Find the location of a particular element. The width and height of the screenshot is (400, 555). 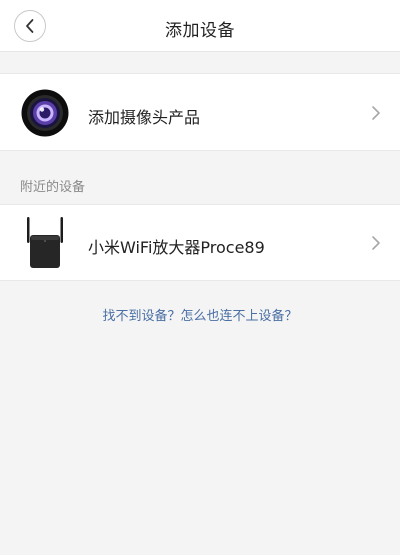

top-bar: 添加设备 is located at coordinates (200, 26).